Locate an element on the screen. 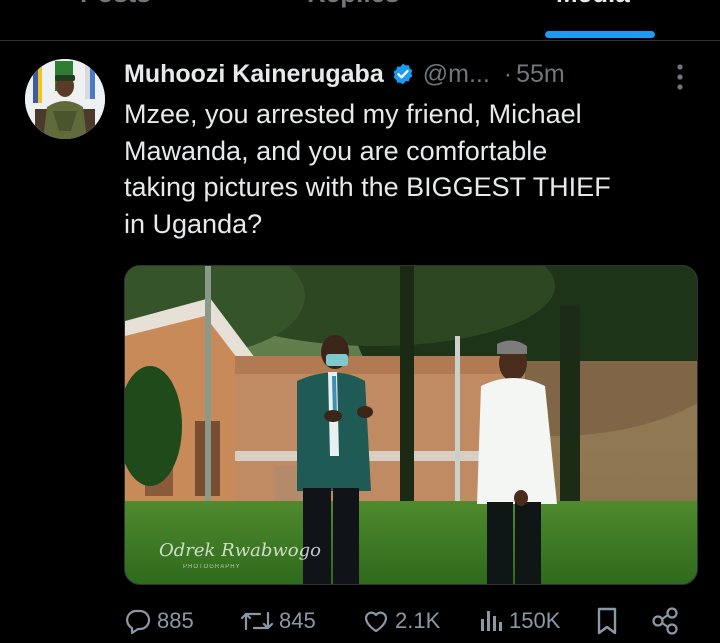  like-button: 2.1K is located at coordinates (401, 621).